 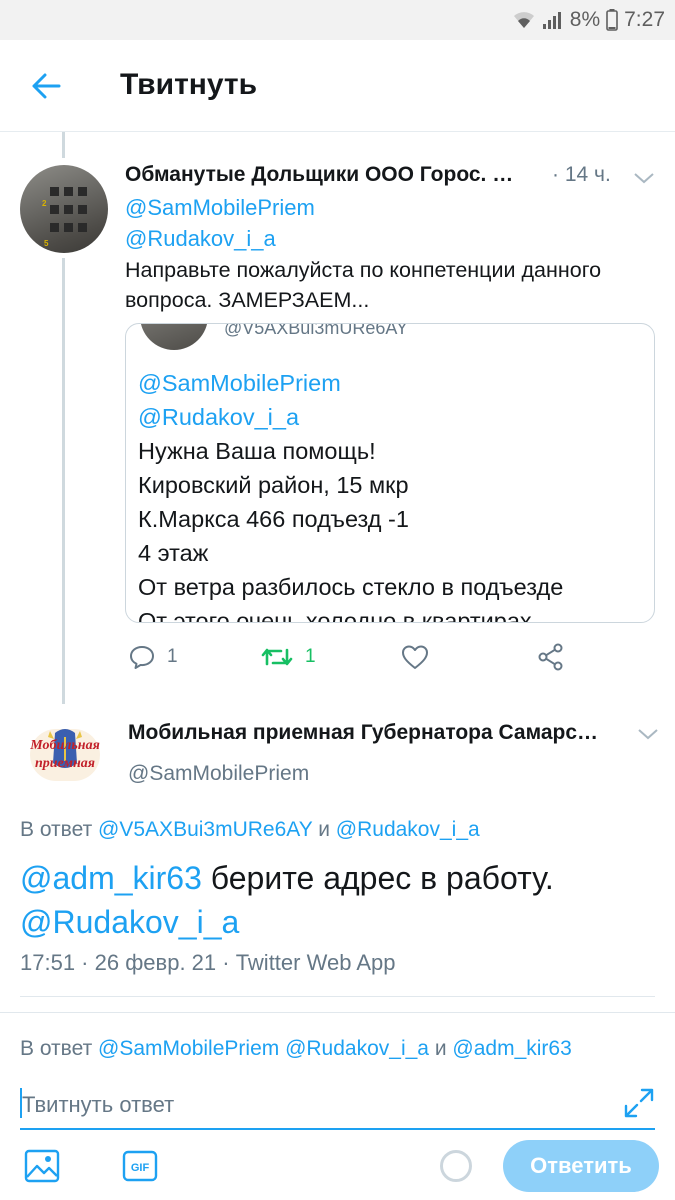 What do you see at coordinates (585, 19) in the screenshot?
I see `battery-percent: 8%` at bounding box center [585, 19].